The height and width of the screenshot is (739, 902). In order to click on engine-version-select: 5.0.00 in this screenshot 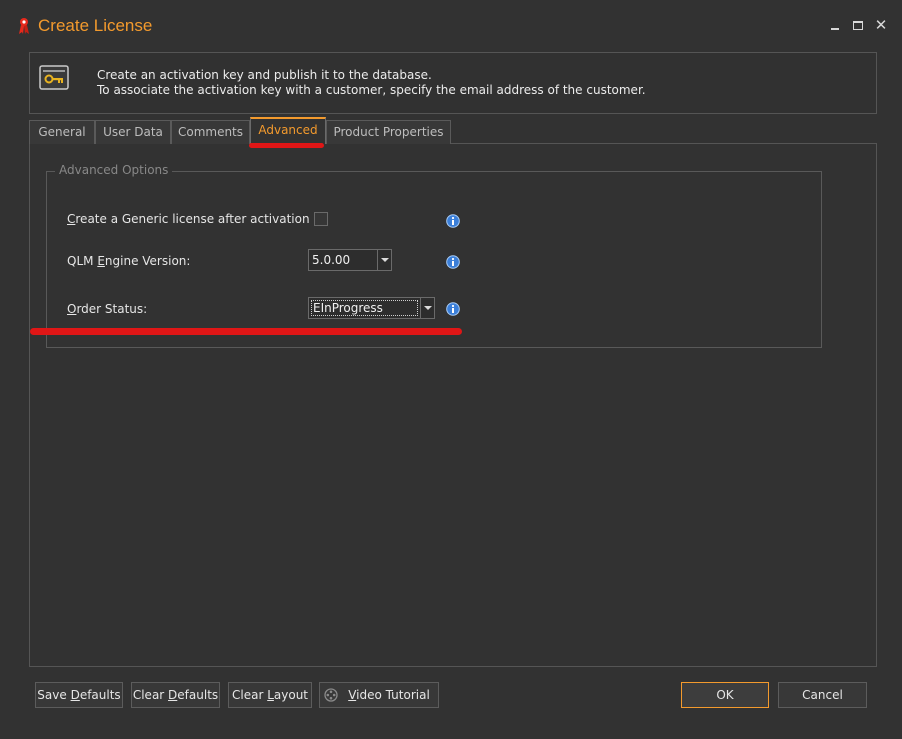, I will do `click(350, 260)`.